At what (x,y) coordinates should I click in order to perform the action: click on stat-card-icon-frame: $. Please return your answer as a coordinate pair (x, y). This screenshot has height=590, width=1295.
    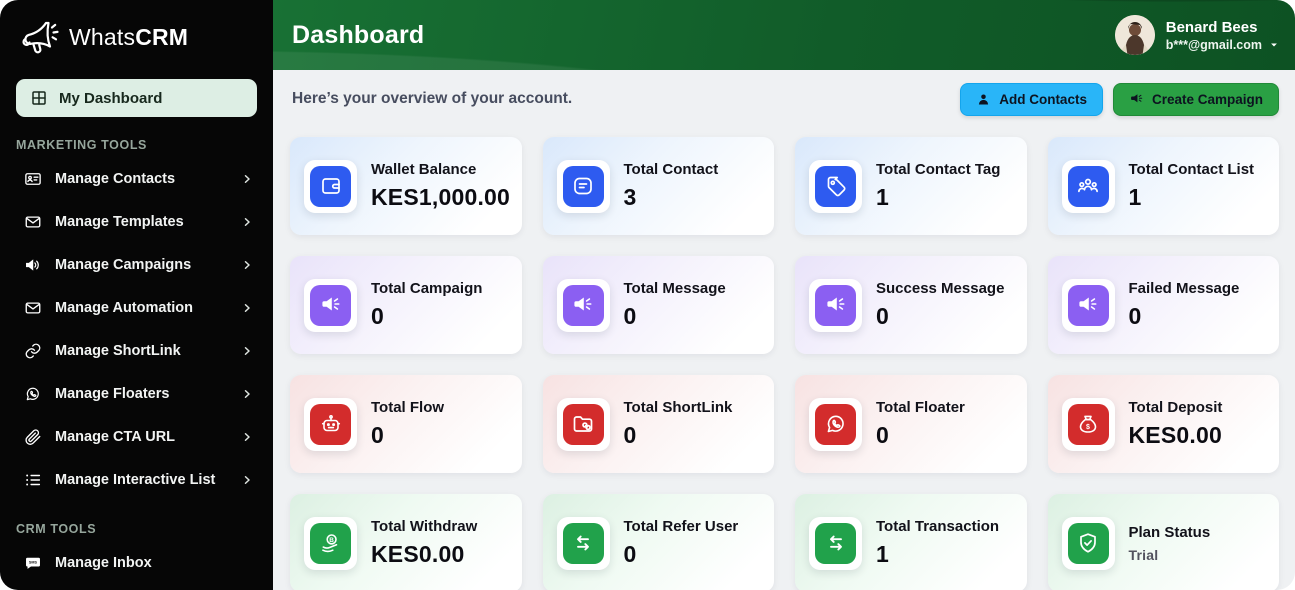
    Looking at the image, I should click on (1088, 424).